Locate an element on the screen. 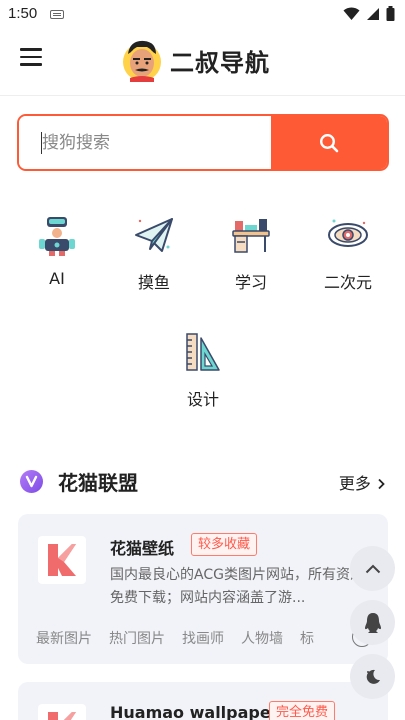 The width and height of the screenshot is (405, 720). category-study: 学习 is located at coordinates (251, 253).